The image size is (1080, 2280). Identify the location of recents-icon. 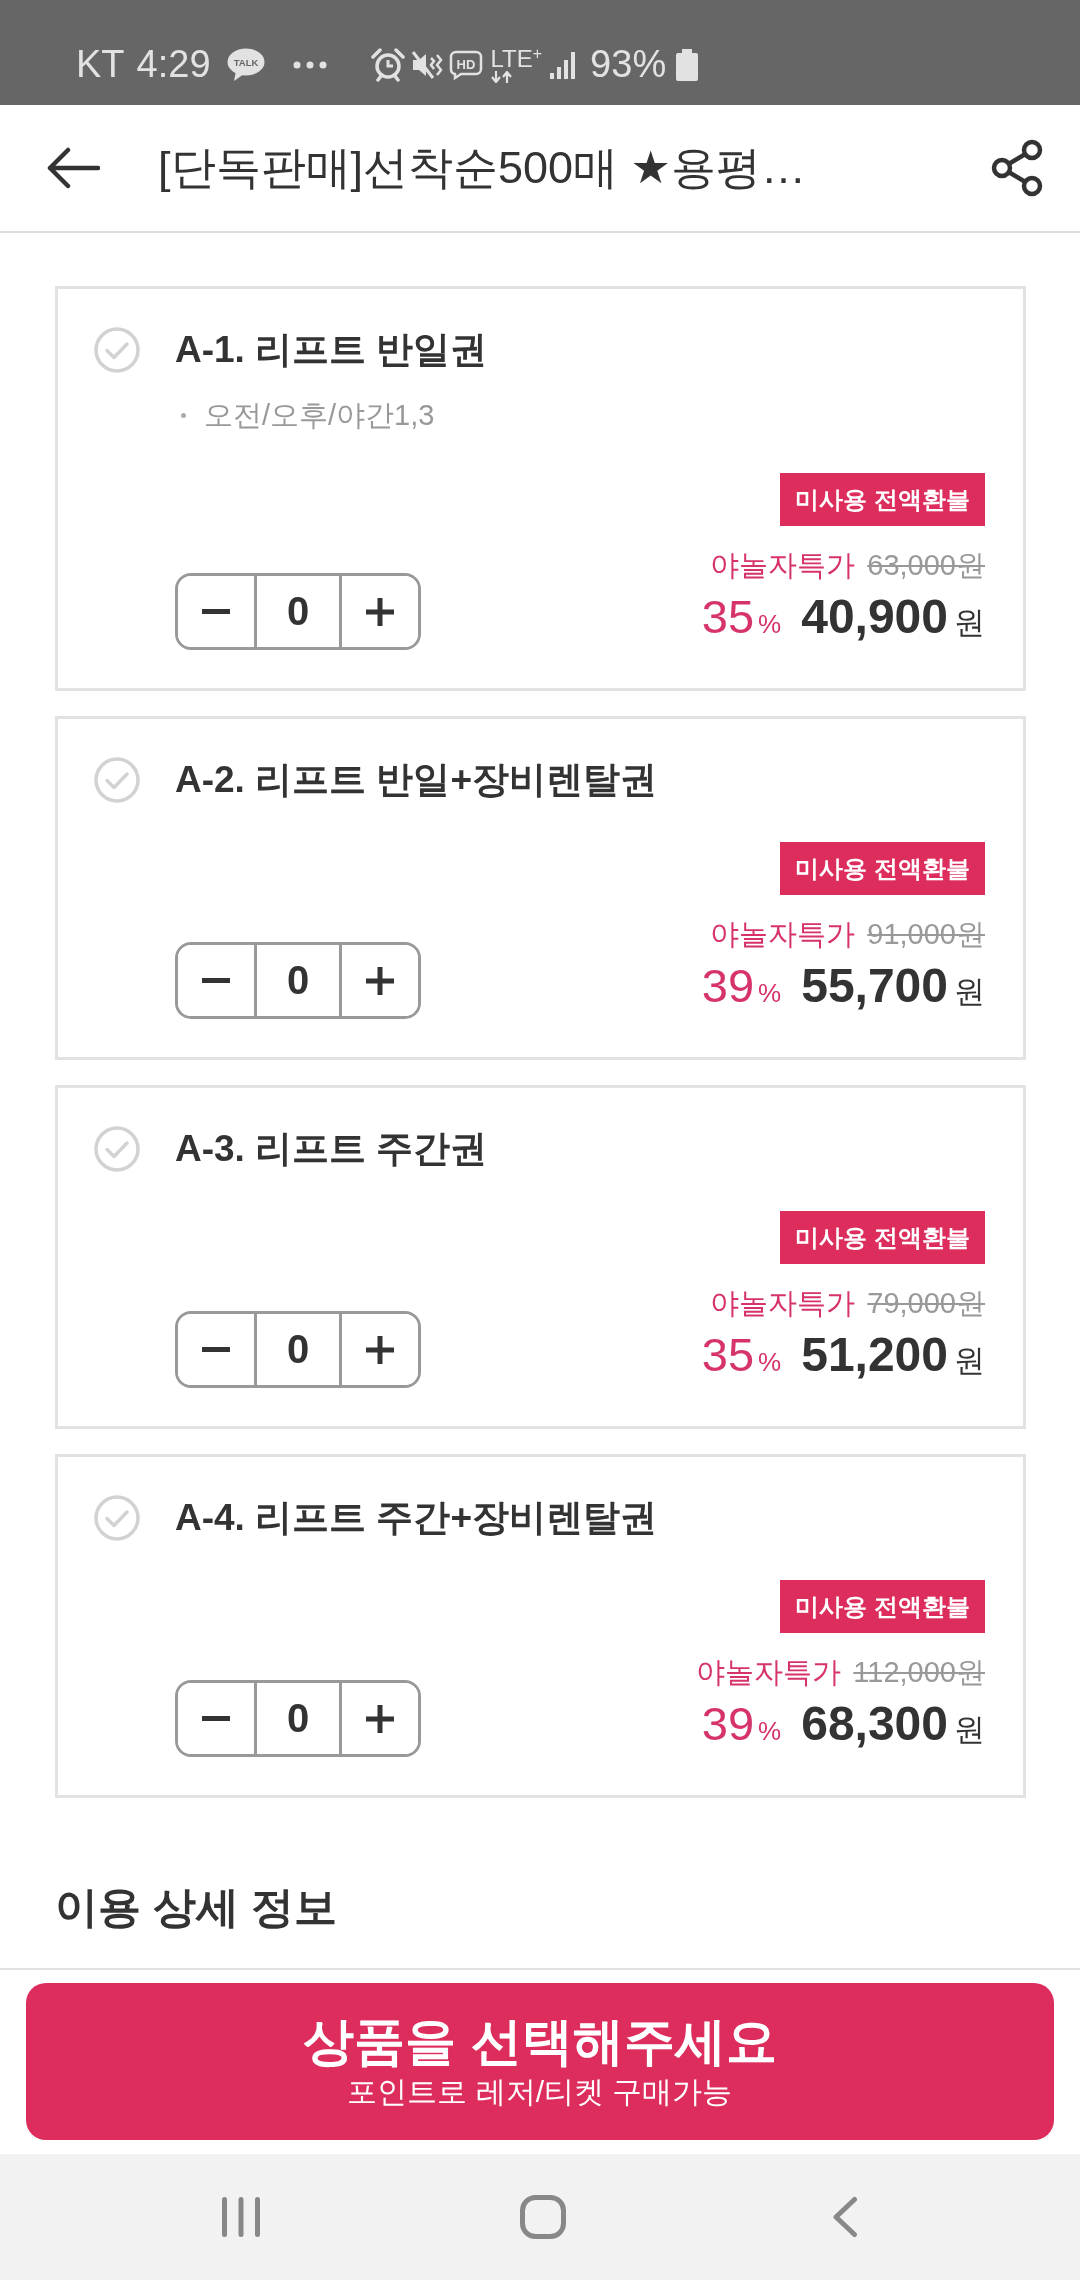
(241, 2217).